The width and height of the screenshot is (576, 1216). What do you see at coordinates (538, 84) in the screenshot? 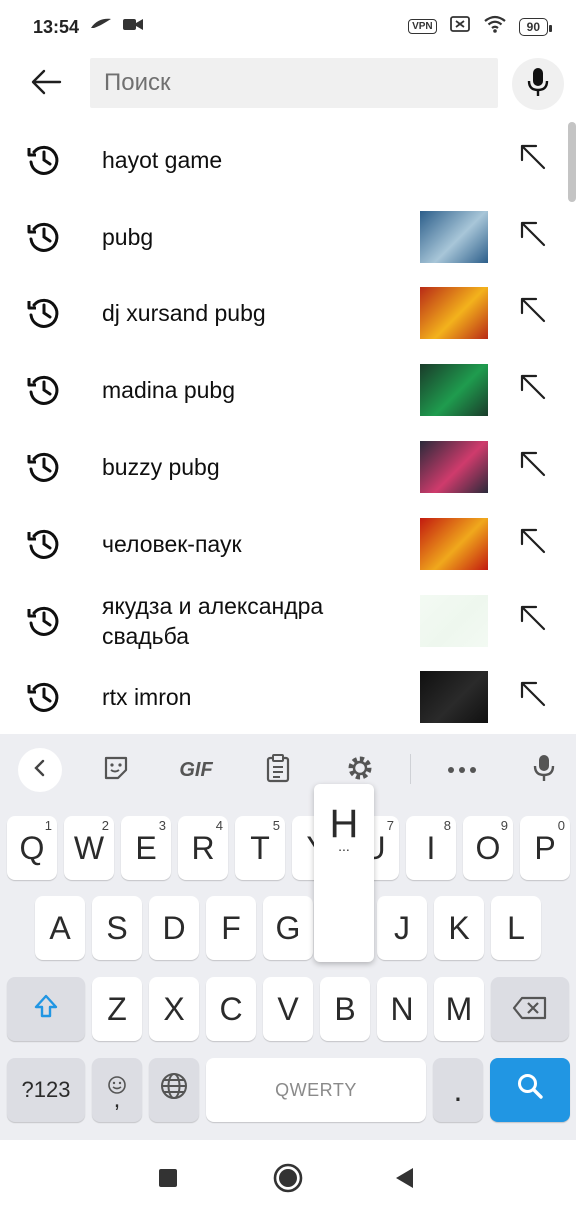
I see `voice-search-button` at bounding box center [538, 84].